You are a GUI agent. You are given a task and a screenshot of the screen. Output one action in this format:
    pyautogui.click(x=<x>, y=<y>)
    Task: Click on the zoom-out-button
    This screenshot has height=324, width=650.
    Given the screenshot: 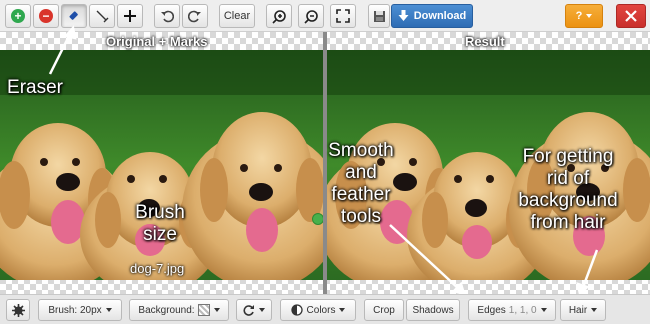 What is the action you would take?
    pyautogui.click(x=311, y=16)
    